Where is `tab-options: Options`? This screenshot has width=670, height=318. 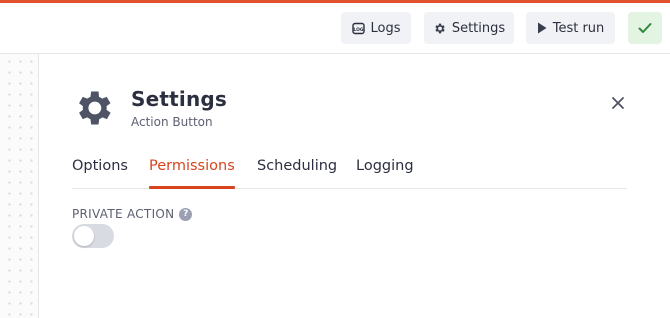
tab-options: Options is located at coordinates (100, 173).